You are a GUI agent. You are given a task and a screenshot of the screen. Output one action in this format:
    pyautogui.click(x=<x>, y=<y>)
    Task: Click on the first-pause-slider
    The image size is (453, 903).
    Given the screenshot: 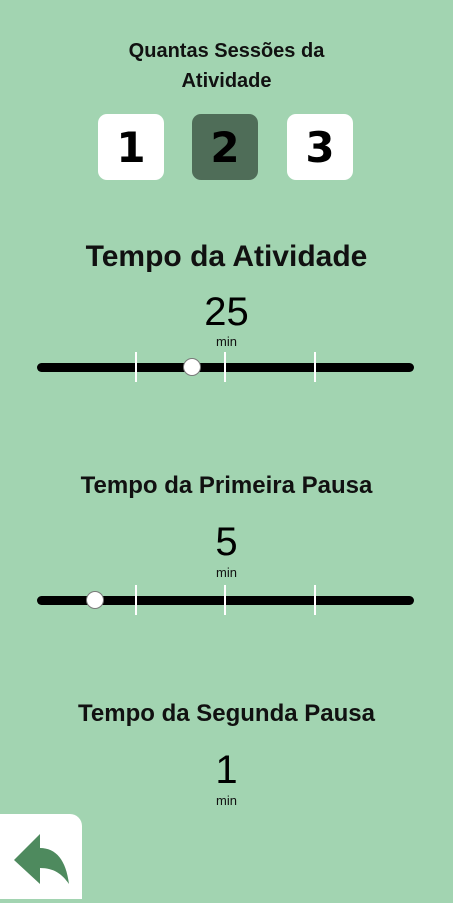 What is the action you would take?
    pyautogui.click(x=225, y=600)
    